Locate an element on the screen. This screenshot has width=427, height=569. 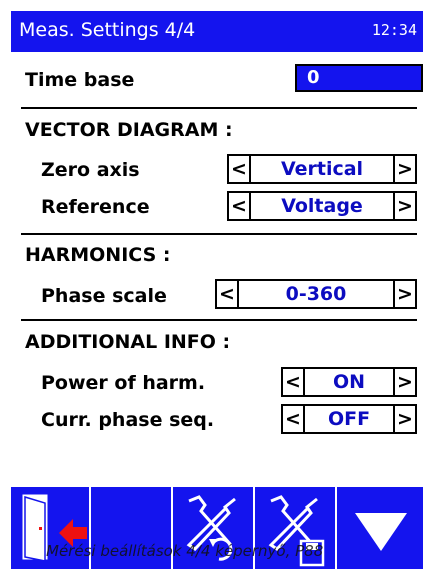
phase-scale-selector: < 0-360 > is located at coordinates (316, 294).